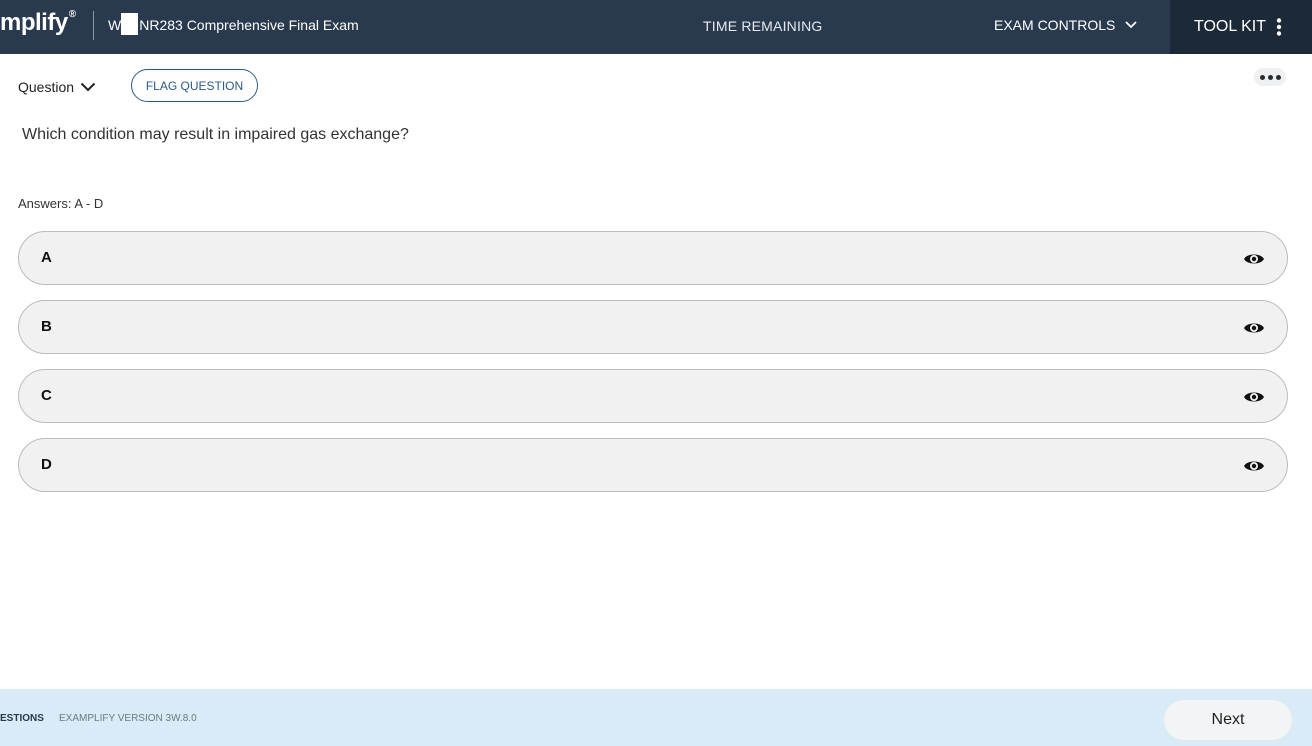 Image resolution: width=1312 pixels, height=746 pixels. I want to click on question-selector: Question, so click(57, 87).